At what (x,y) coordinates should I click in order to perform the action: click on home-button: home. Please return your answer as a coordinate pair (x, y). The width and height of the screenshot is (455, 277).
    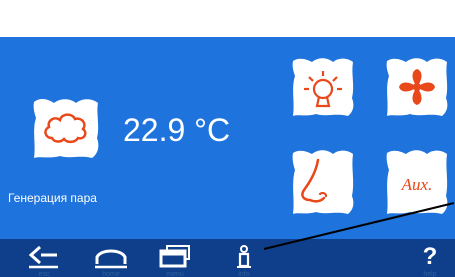
    Looking at the image, I should click on (111, 260).